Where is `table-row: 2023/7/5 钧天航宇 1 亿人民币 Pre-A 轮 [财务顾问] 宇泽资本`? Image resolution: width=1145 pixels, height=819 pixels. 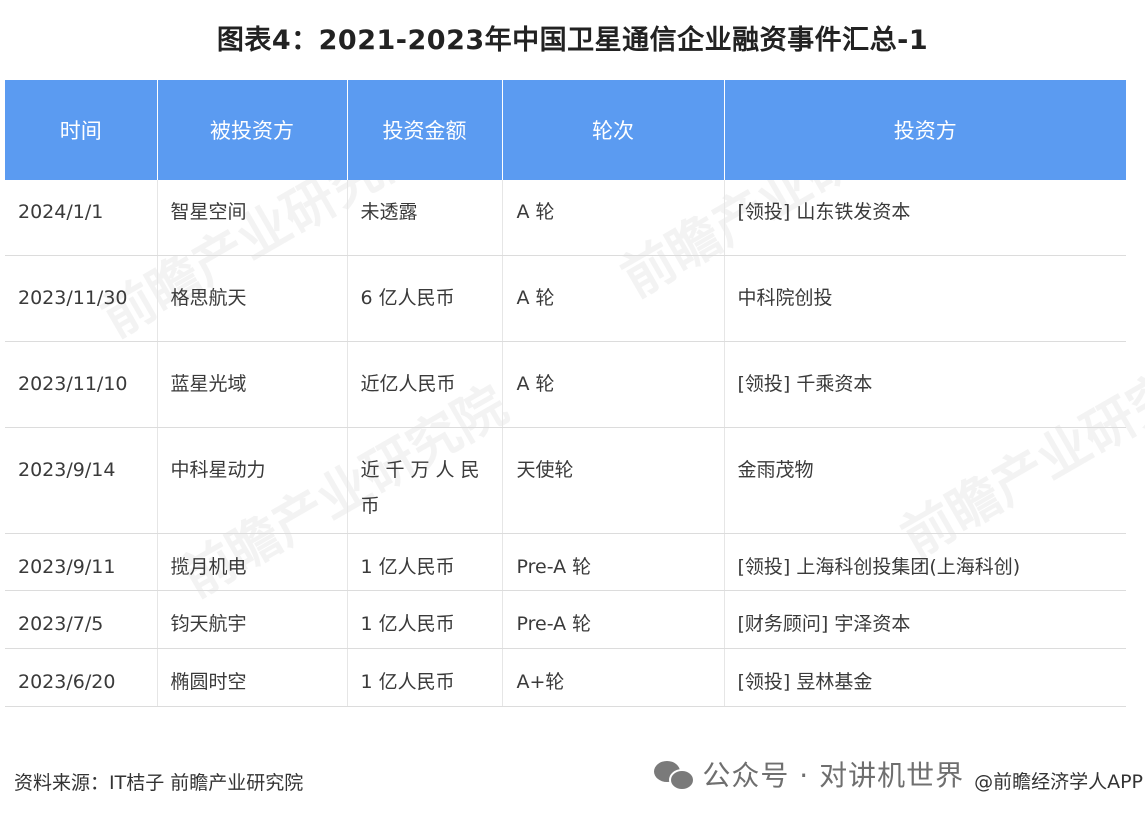 table-row: 2023/7/5 钧天航宇 1 亿人民币 Pre-A 轮 [财务顾问] 宇泽资本 is located at coordinates (565, 619).